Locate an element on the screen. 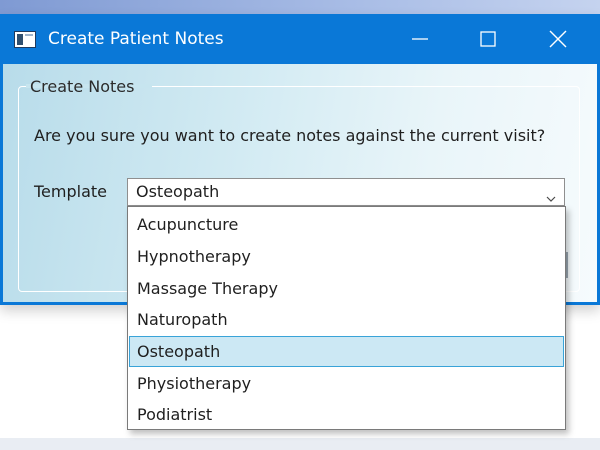 The image size is (600, 450). maximize-button is located at coordinates (488, 39).